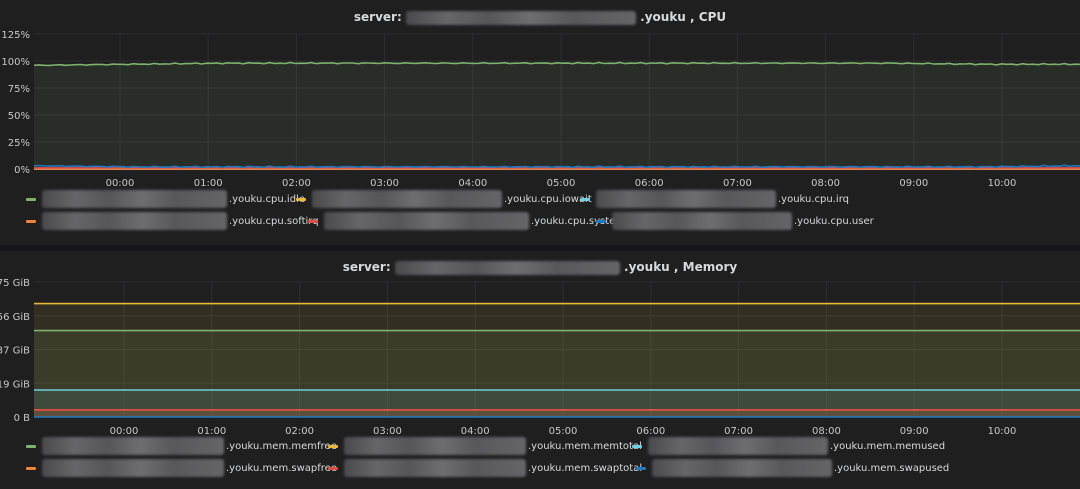  I want to click on legend-item-memused: .youku.mem.memused, so click(789, 446).